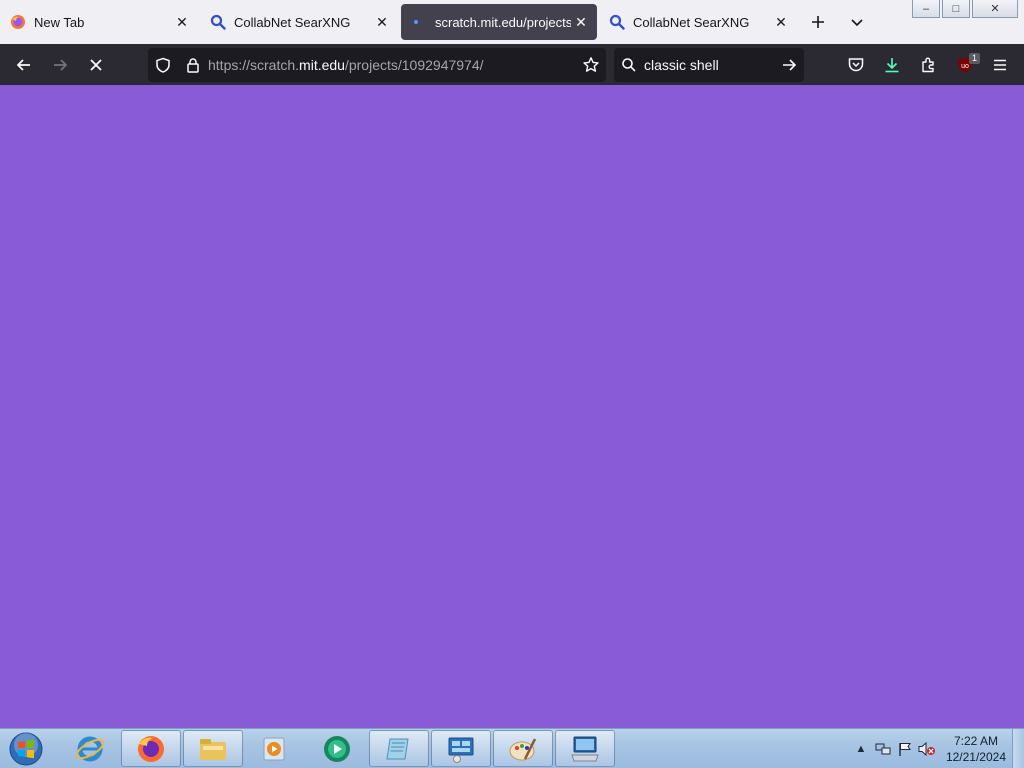 The height and width of the screenshot is (768, 1024). I want to click on open-menu-button, so click(1000, 65).